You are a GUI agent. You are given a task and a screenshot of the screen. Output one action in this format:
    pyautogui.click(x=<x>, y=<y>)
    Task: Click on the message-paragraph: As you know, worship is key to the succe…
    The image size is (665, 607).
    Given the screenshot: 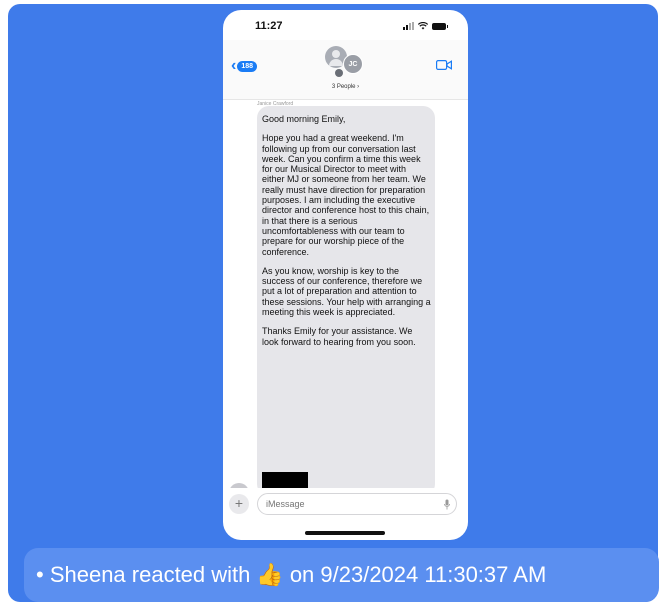 What is the action you would take?
    pyautogui.click(x=346, y=291)
    